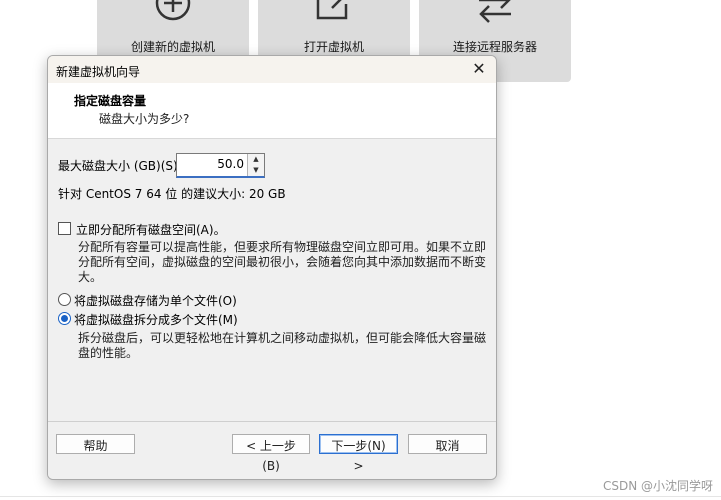 The width and height of the screenshot is (721, 500). What do you see at coordinates (151, 229) in the screenshot?
I see `allocate-all-label: 立即分配所有磁盘空间(A)。` at bounding box center [151, 229].